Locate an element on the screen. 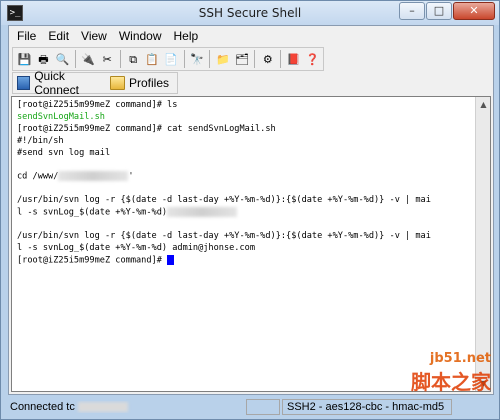  quick-connect-button: Quick Connect is located at coordinates (59, 83).